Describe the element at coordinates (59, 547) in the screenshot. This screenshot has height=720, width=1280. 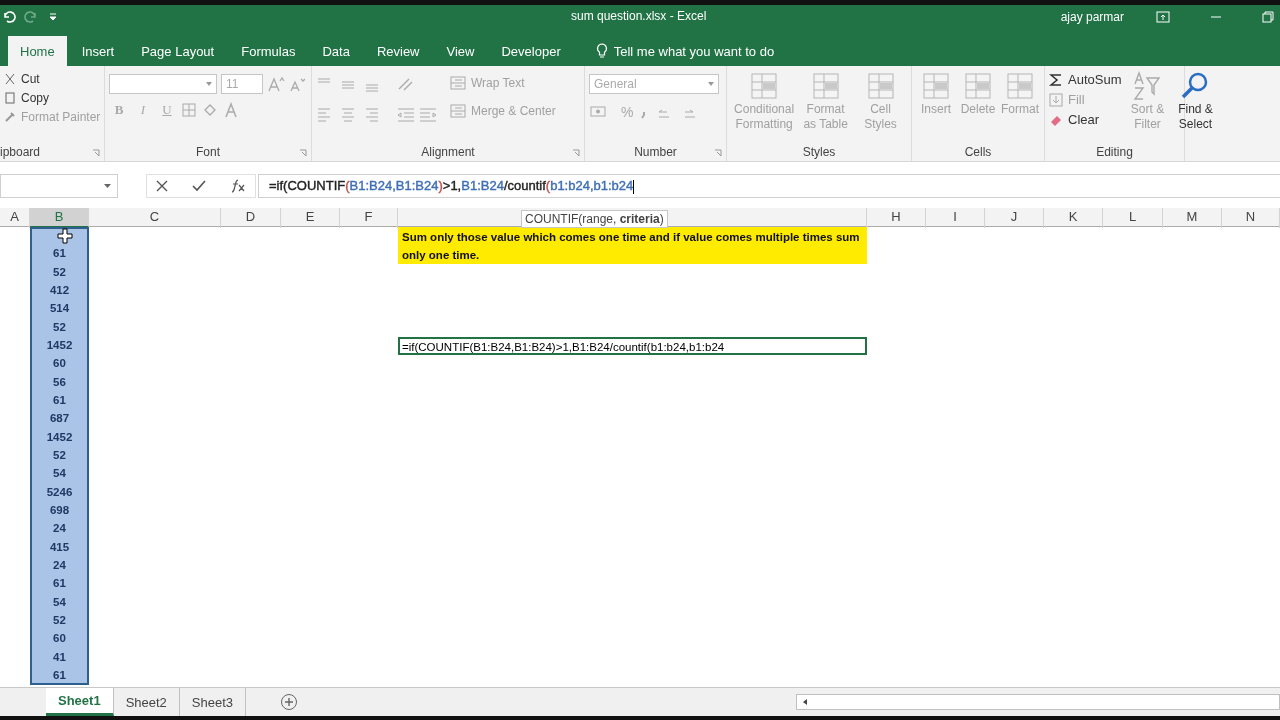
I see `table-cell-text: 415` at that location.